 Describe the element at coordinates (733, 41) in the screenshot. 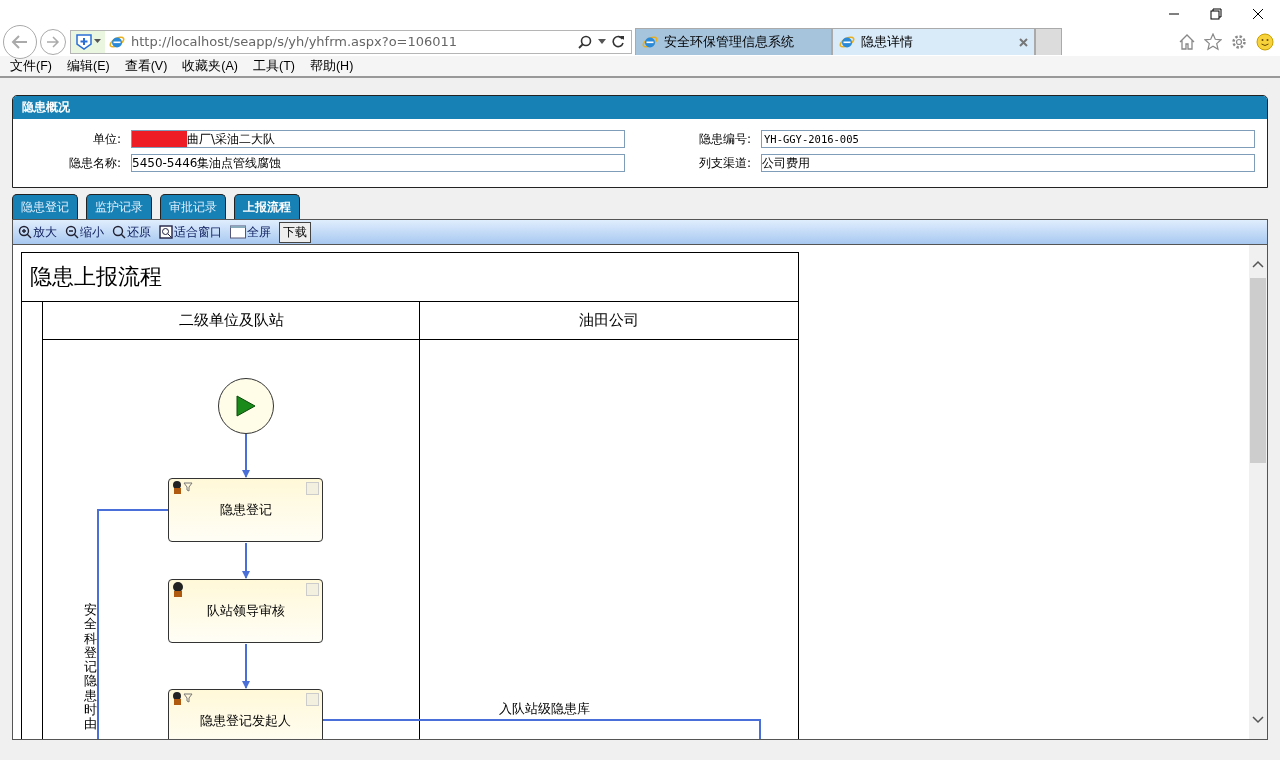

I see `browser-tab: 安全环保管理信息系统` at that location.